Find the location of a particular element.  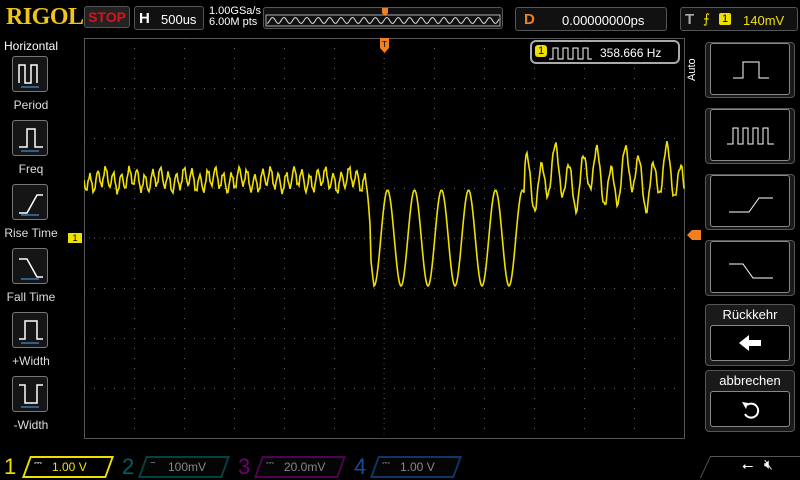

channel1-offset-marker: 1 is located at coordinates (75, 238).